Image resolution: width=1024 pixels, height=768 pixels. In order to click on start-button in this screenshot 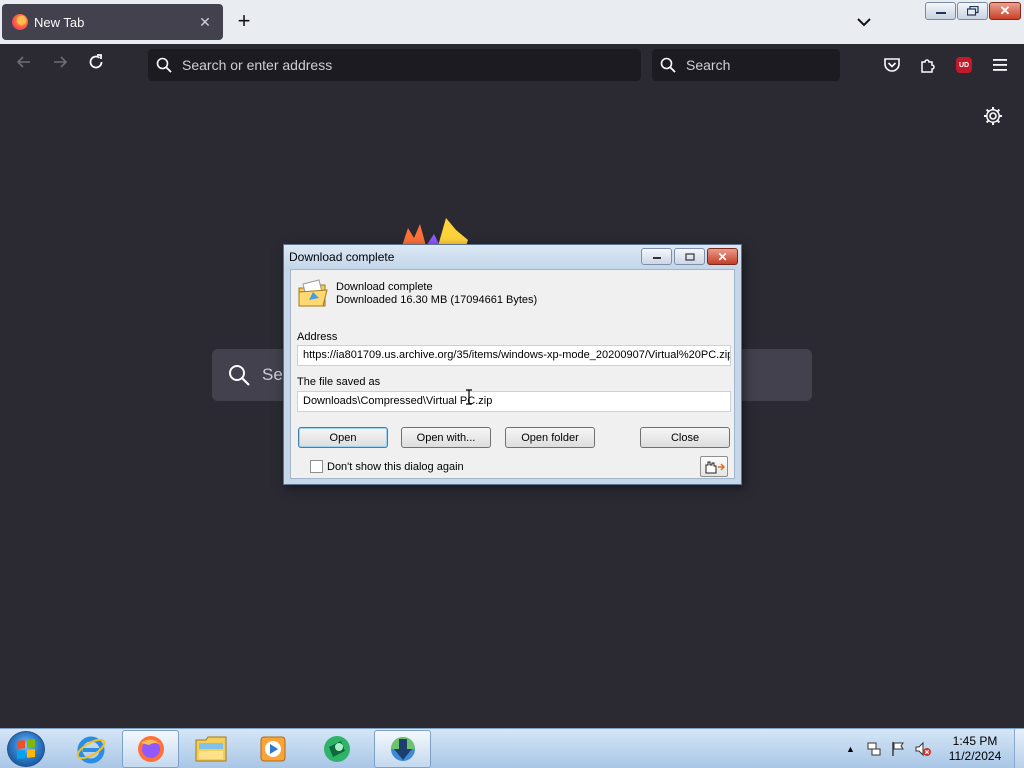, I will do `click(26, 749)`.